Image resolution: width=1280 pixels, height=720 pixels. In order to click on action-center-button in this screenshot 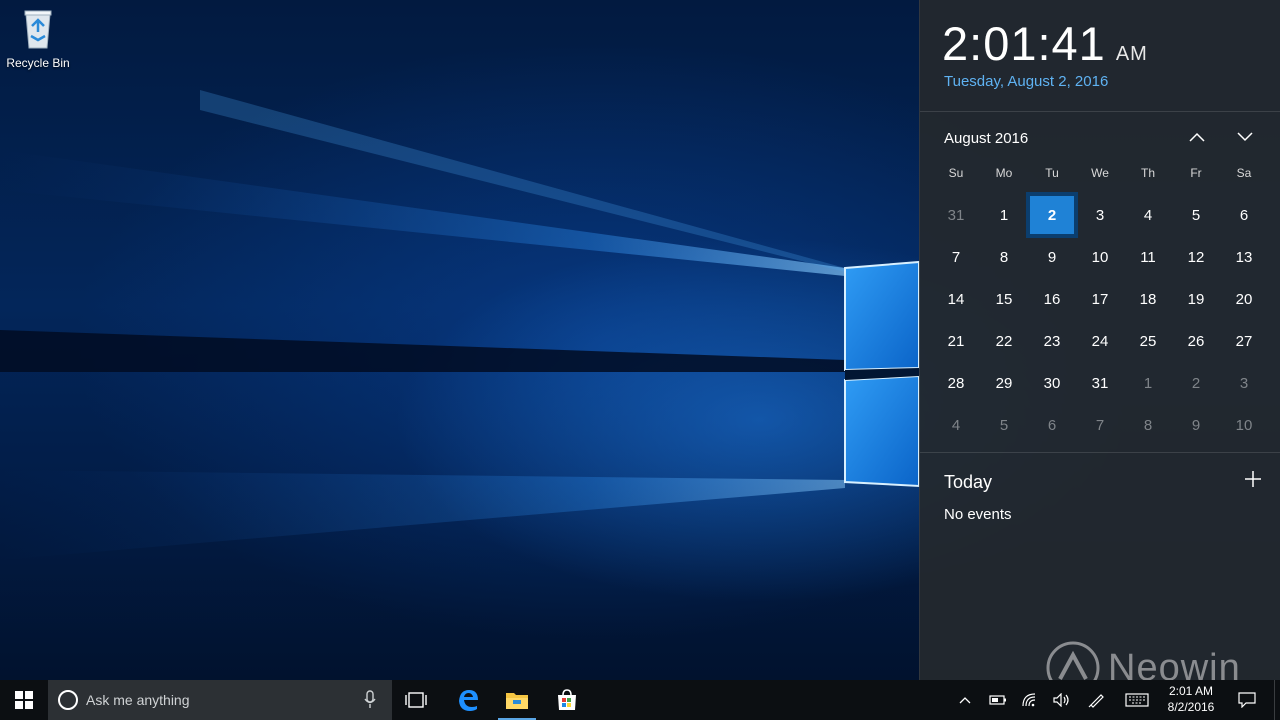, I will do `click(1247, 700)`.